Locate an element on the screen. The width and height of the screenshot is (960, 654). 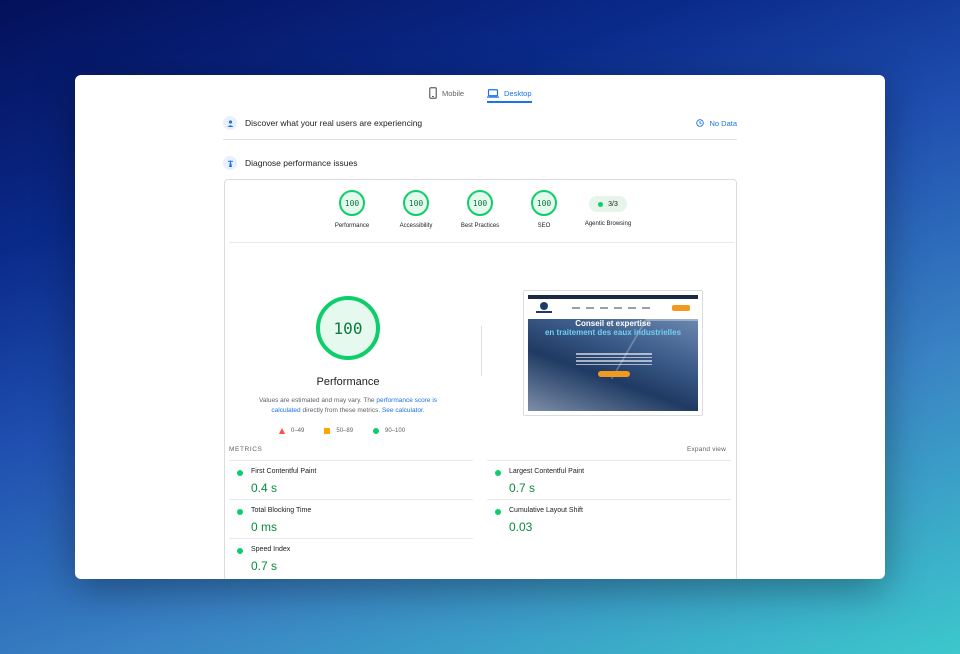
phone-icon is located at coordinates (433, 93).